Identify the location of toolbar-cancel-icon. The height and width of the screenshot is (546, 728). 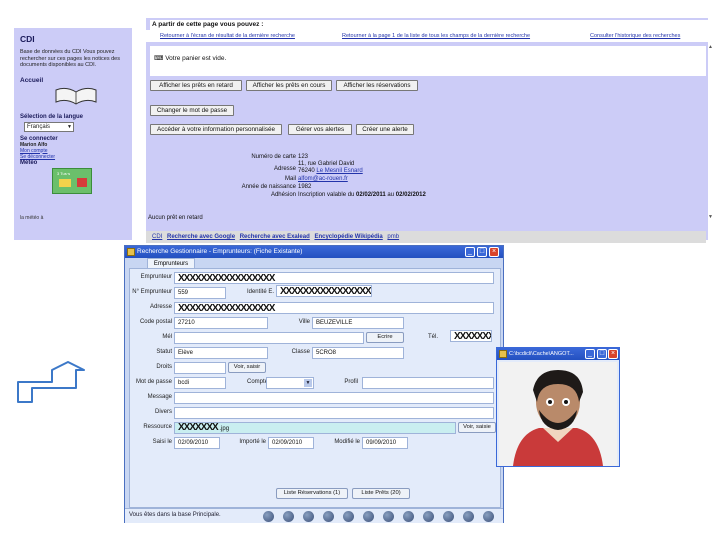
(388, 516).